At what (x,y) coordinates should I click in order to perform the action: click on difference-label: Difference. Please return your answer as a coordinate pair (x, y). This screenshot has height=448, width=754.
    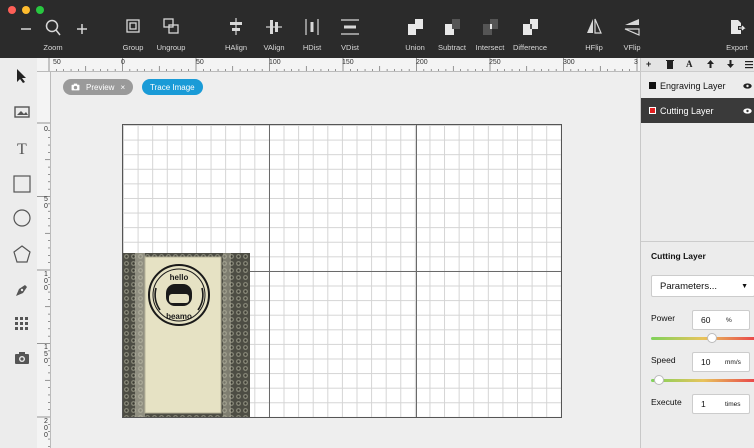
    Looking at the image, I should click on (530, 47).